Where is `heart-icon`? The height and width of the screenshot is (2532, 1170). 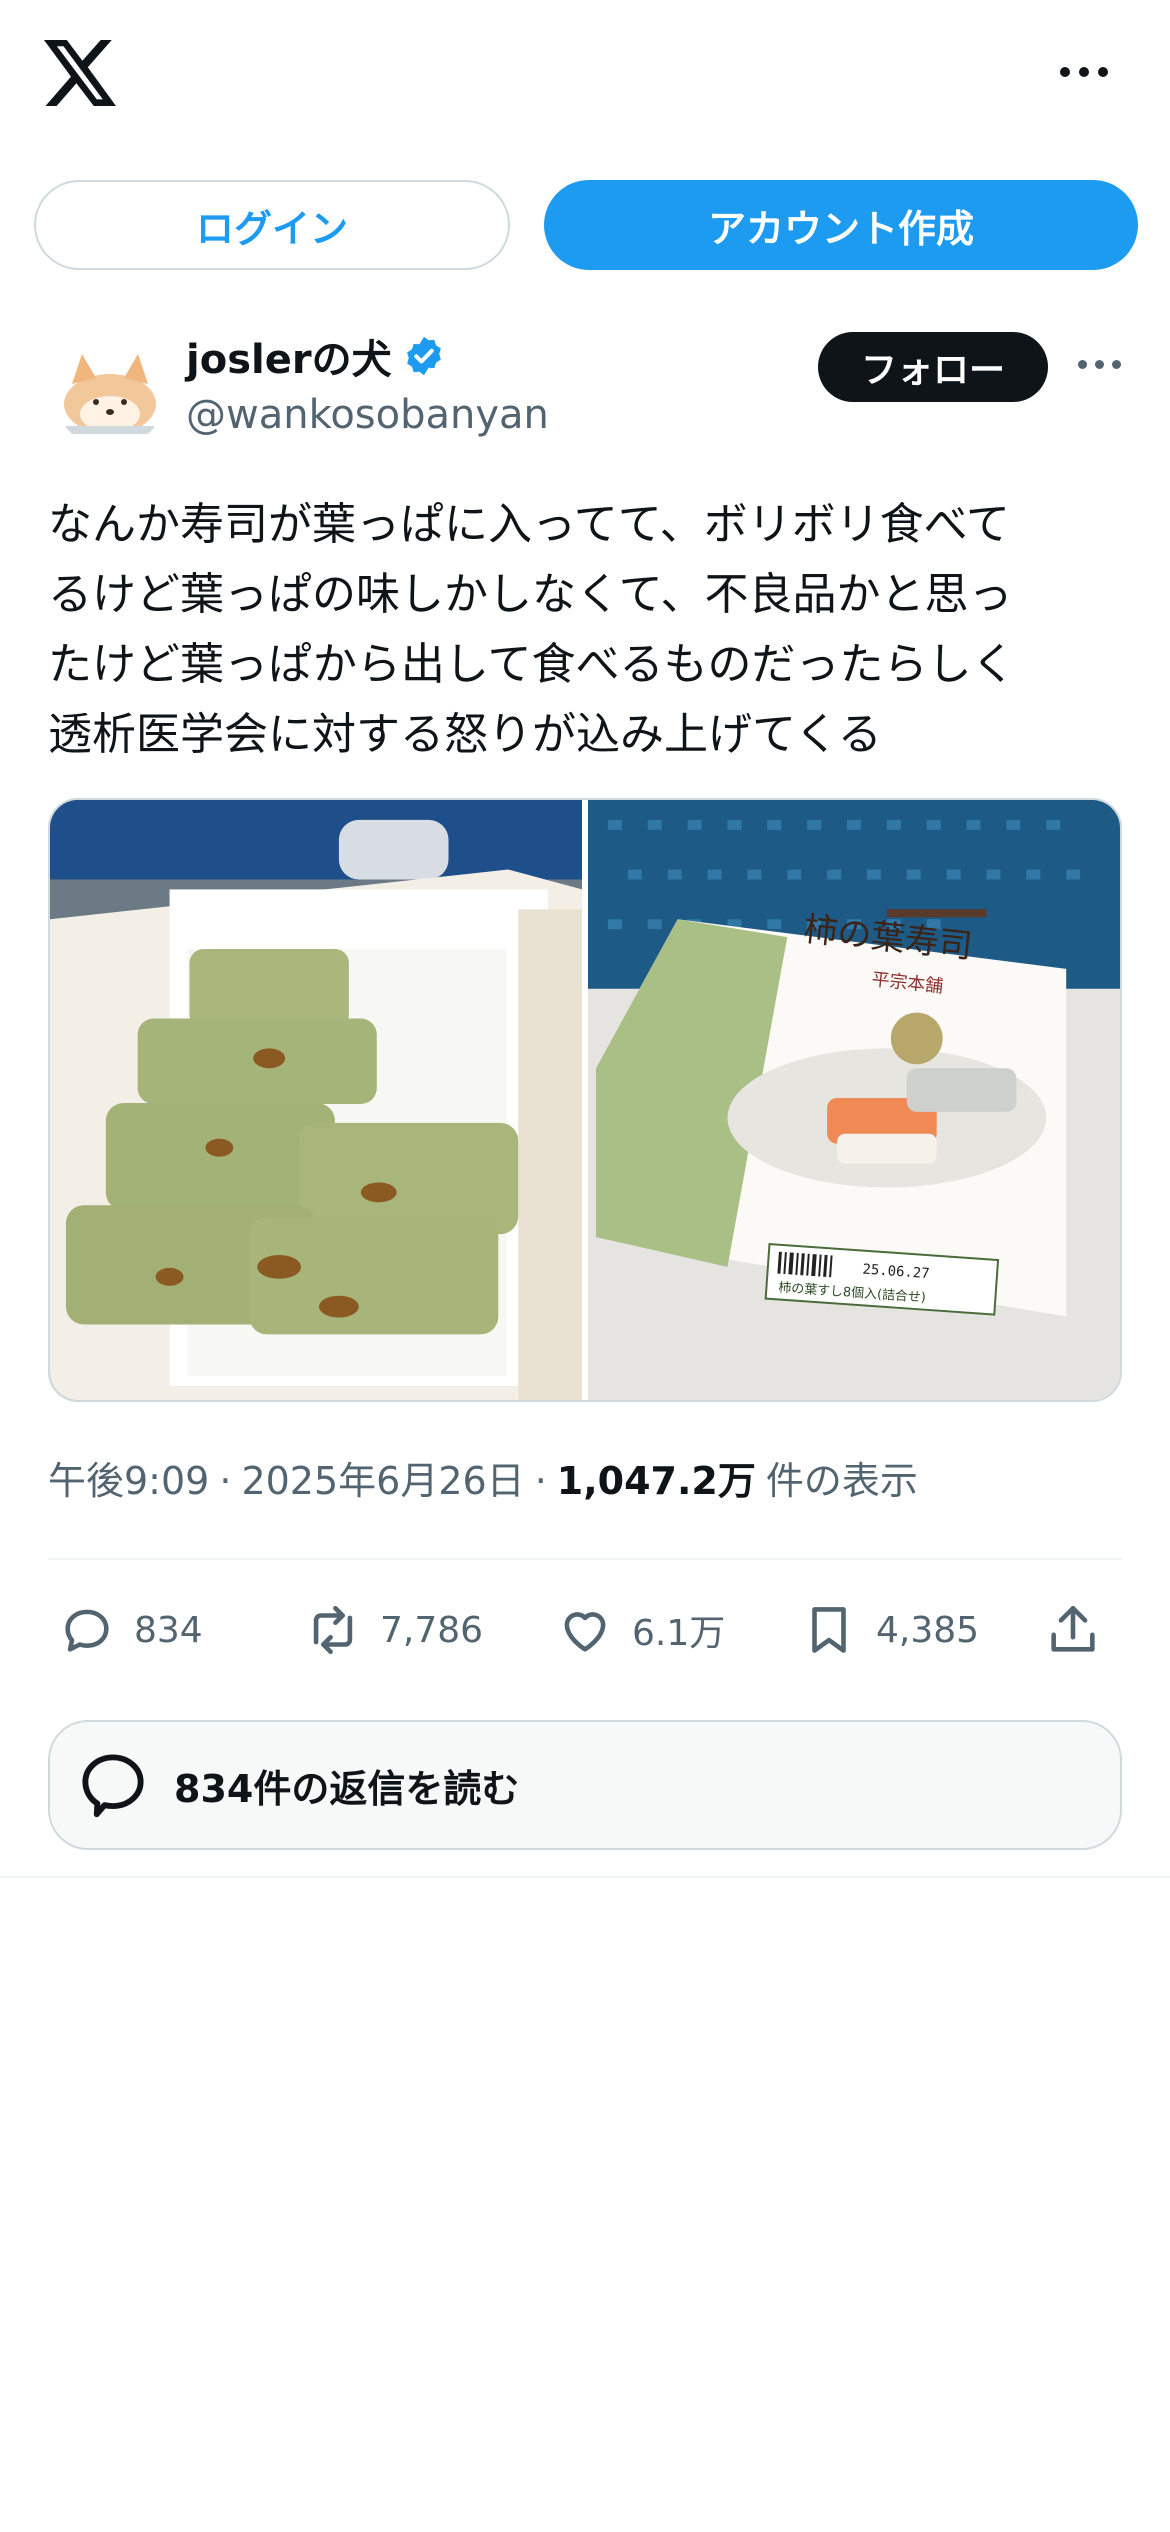
heart-icon is located at coordinates (585, 1632).